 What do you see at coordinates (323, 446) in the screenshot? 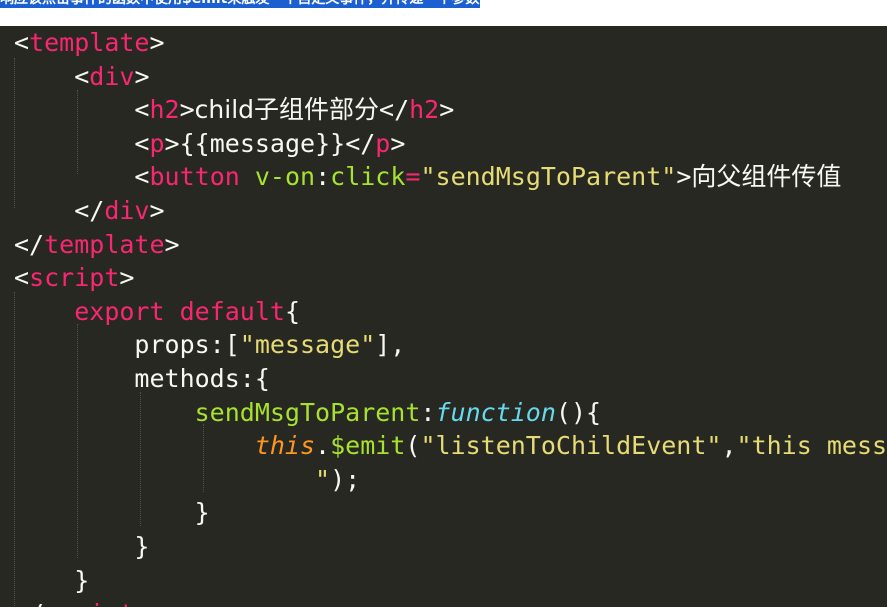
I see `punctuation: .` at bounding box center [323, 446].